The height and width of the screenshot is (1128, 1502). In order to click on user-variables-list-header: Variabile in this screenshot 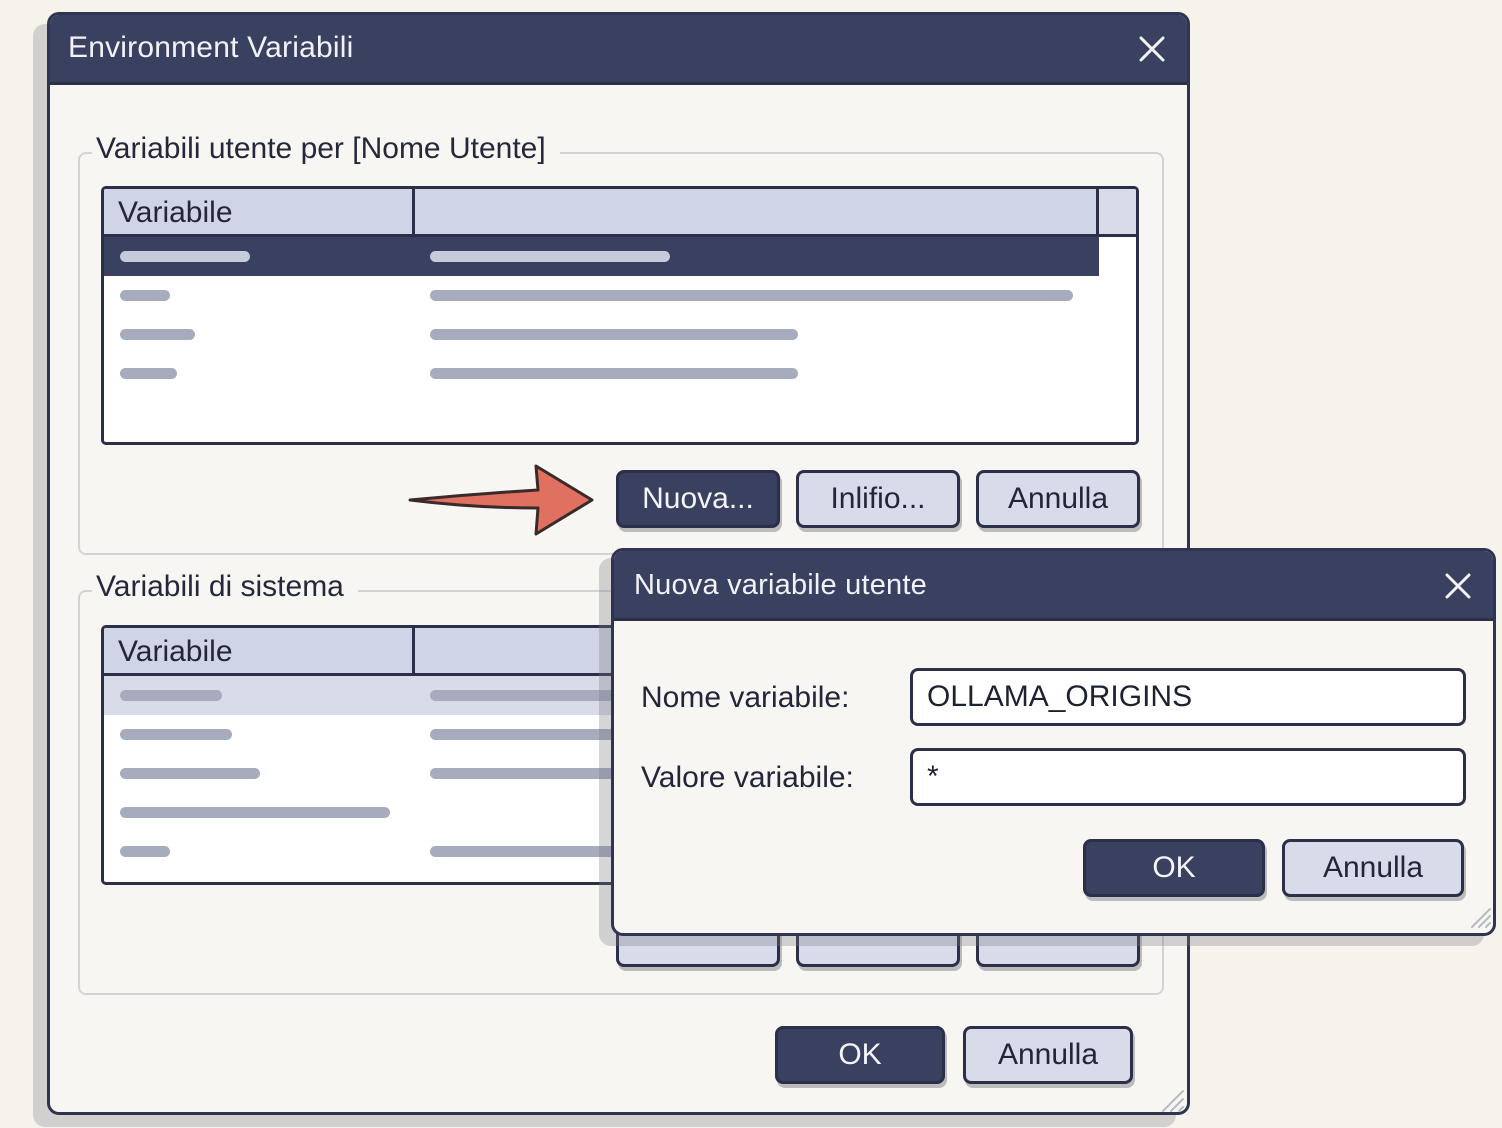, I will do `click(620, 213)`.